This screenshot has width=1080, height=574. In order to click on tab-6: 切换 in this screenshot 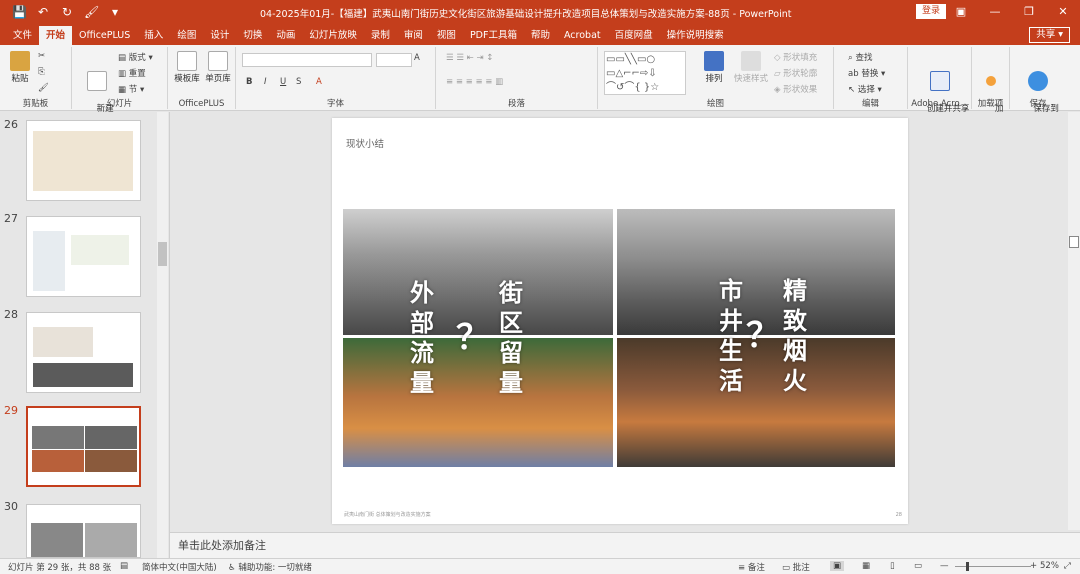, I will do `click(252, 35)`.